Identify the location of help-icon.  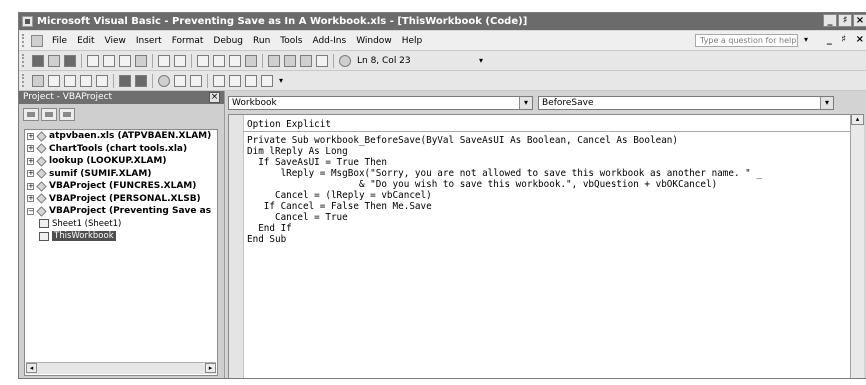
(345, 60).